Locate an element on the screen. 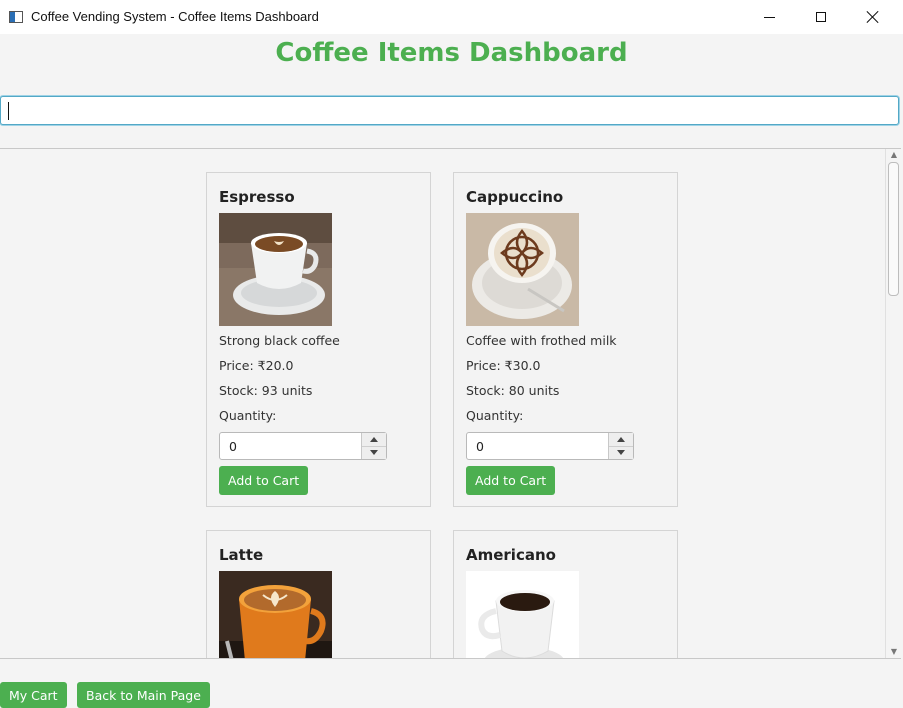  scroll-up-icon: ▲ is located at coordinates (893, 155).